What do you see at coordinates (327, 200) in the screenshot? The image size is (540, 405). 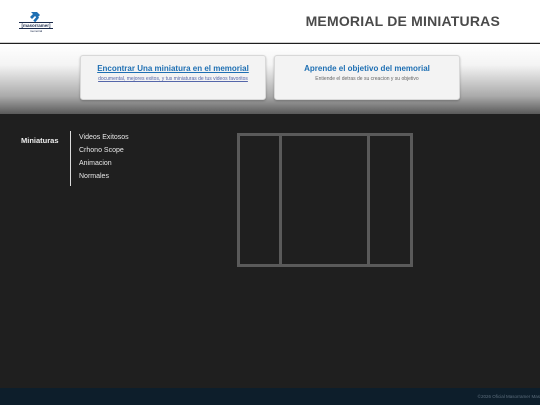 I see `viewer-panel-center` at bounding box center [327, 200].